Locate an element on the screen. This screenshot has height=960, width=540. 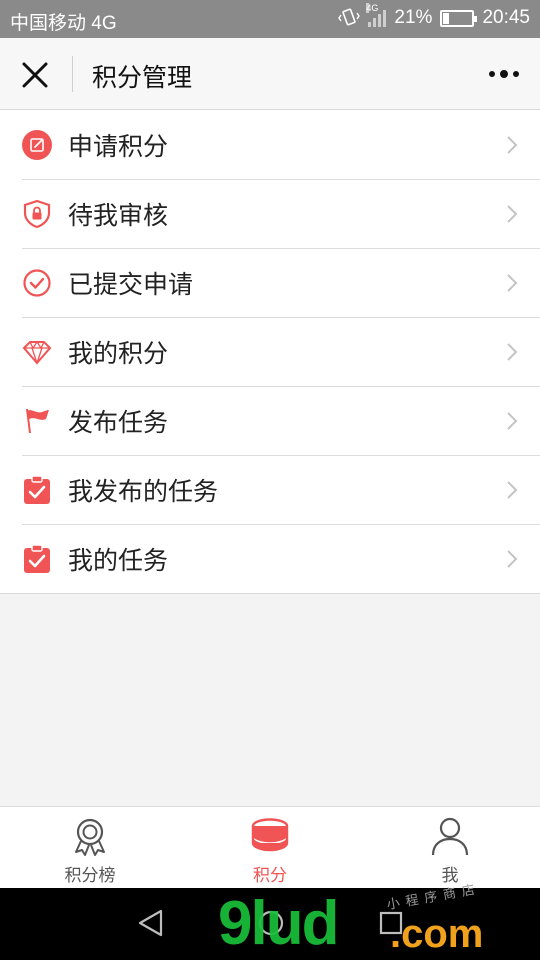
tab-bar: 积分榜 积分 我 is located at coordinates (270, 847).